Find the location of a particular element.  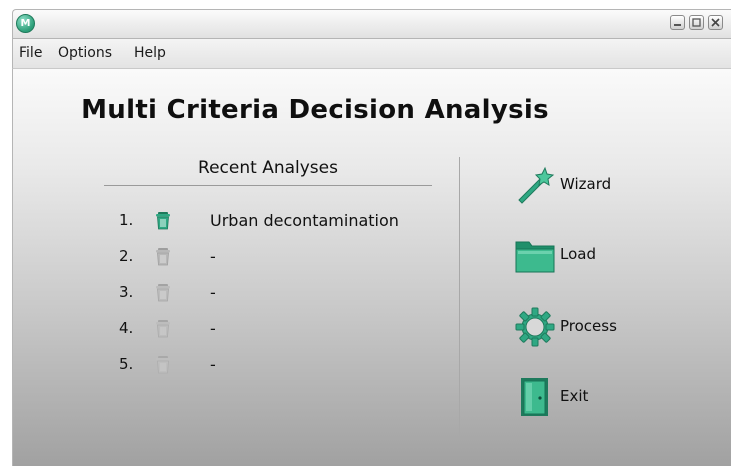

recent-item-number: 3. is located at coordinates (126, 292).